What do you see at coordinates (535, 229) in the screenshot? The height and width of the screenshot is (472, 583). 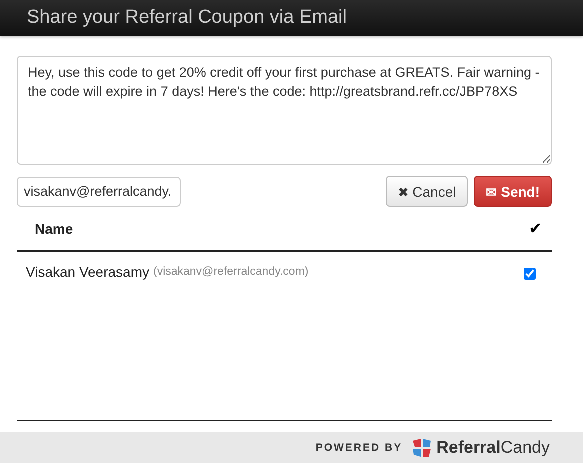 I see `column-header: ✔` at bounding box center [535, 229].